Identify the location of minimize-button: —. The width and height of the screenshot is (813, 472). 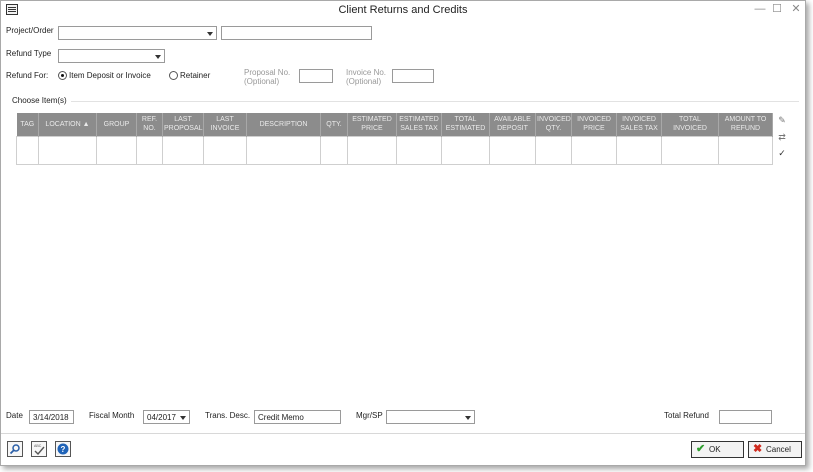
(760, 9).